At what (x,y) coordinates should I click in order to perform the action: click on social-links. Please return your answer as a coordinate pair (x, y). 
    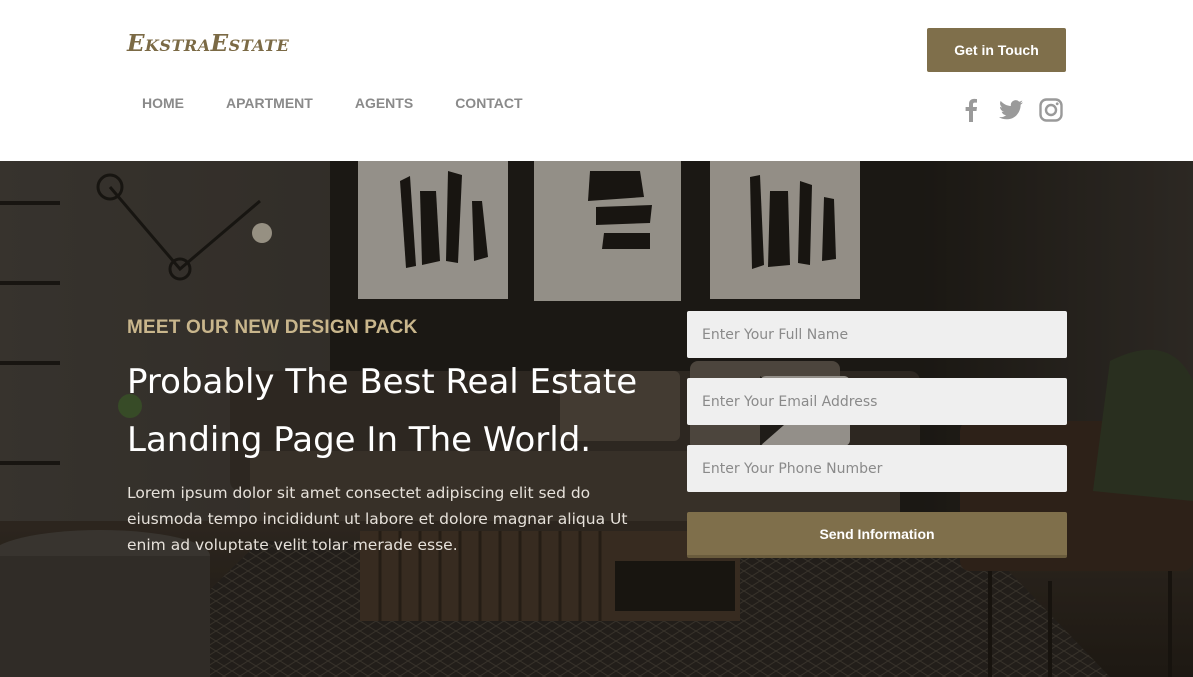
    Looking at the image, I should click on (1011, 110).